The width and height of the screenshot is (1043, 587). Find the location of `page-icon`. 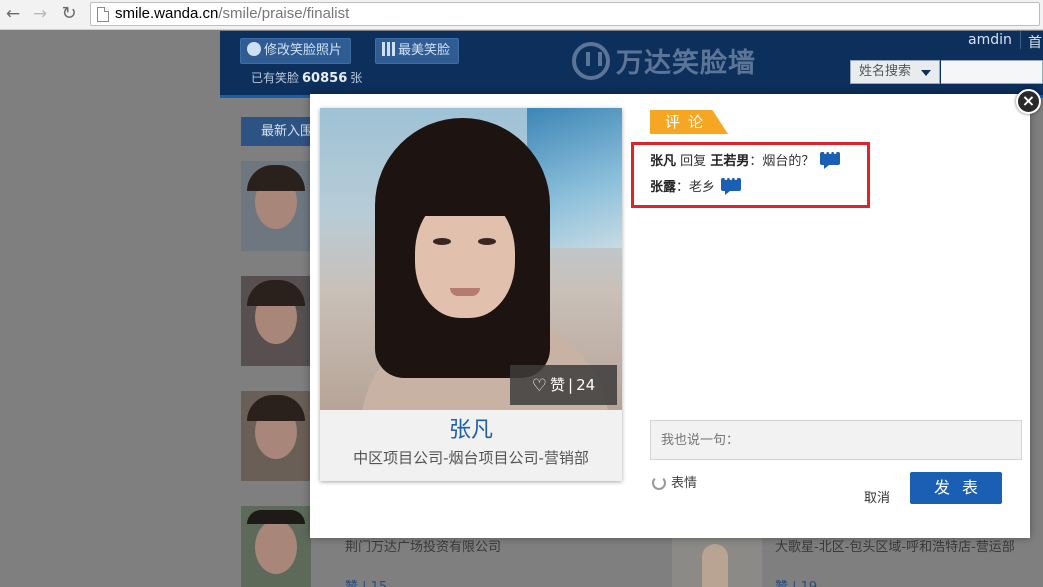

page-icon is located at coordinates (103, 14).